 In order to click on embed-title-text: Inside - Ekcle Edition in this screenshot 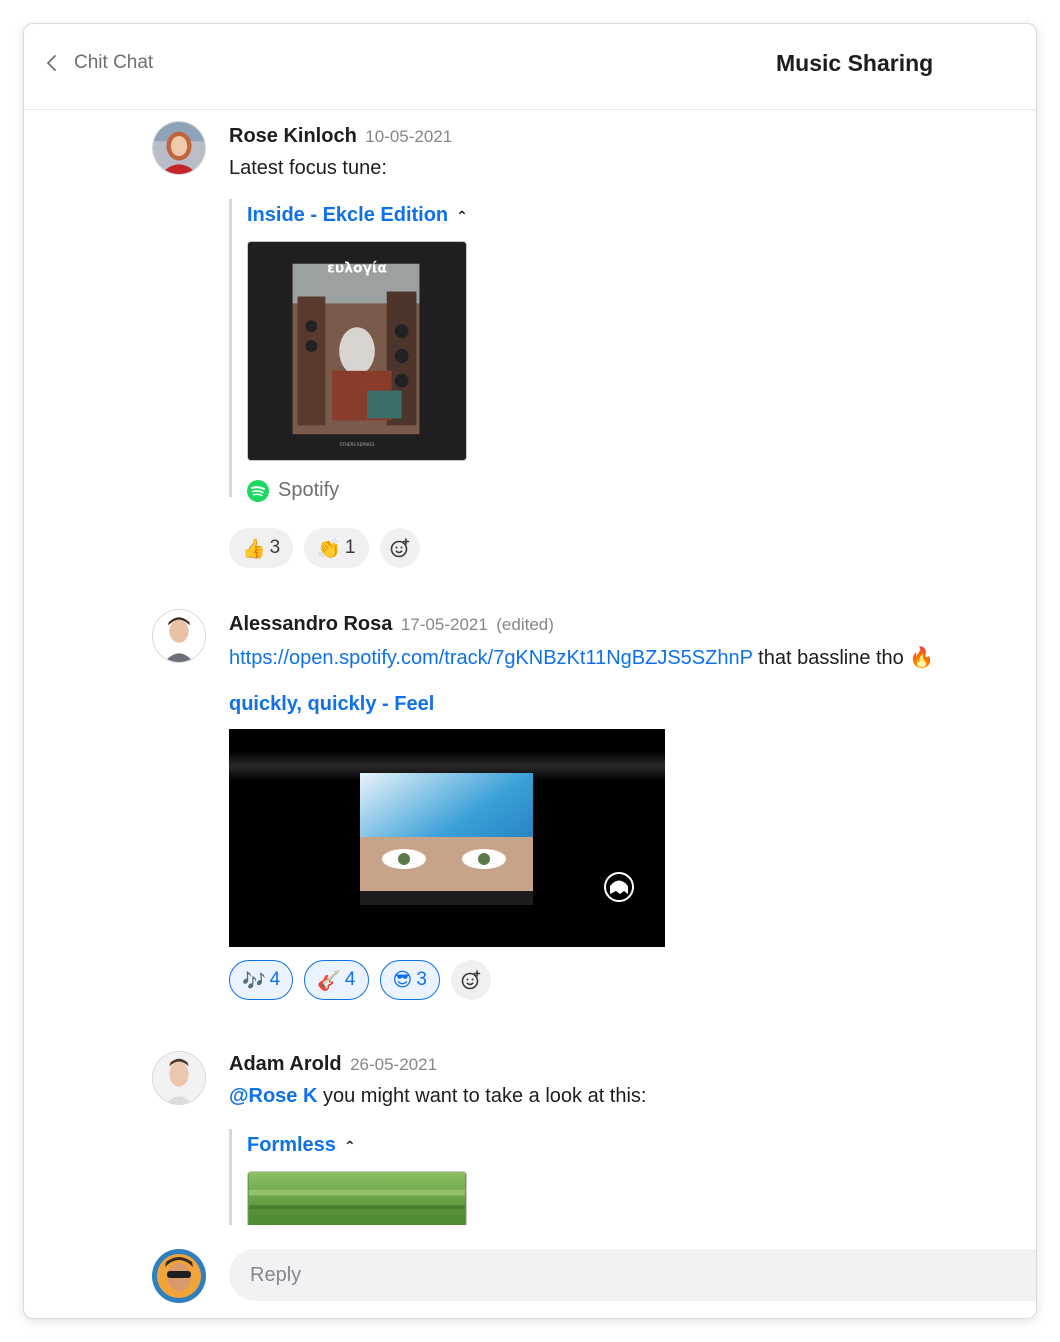, I will do `click(348, 215)`.